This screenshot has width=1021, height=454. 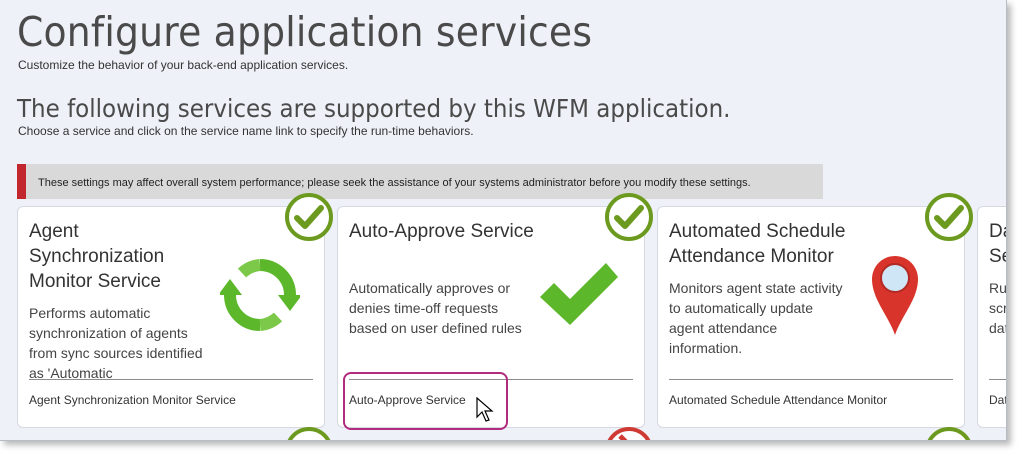 I want to click on card-title: Agent Synchronization Monitor Service, so click(x=97, y=256).